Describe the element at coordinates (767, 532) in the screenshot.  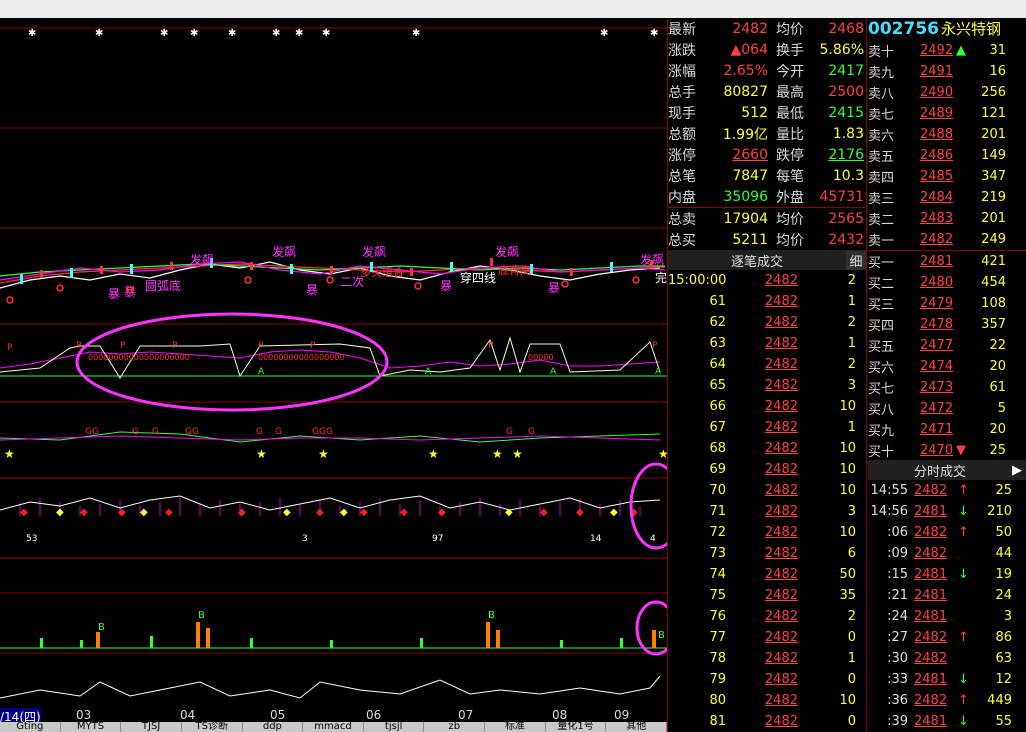
I see `tick-row: 72 2482 10` at that location.